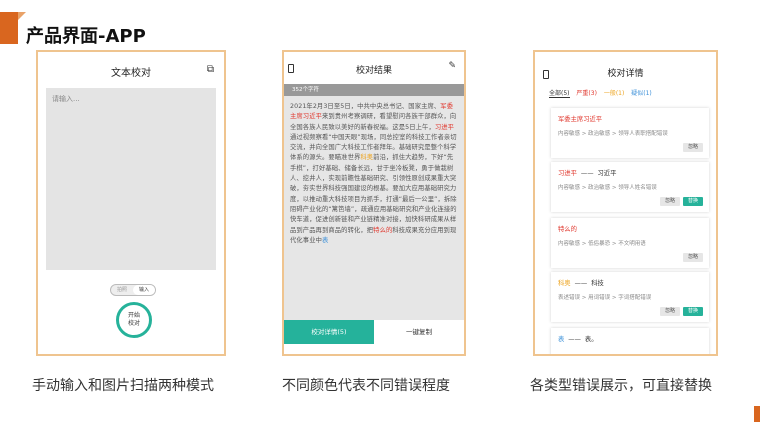  What do you see at coordinates (373, 71) in the screenshot?
I see `screen-title: 校对结果` at bounding box center [373, 71].